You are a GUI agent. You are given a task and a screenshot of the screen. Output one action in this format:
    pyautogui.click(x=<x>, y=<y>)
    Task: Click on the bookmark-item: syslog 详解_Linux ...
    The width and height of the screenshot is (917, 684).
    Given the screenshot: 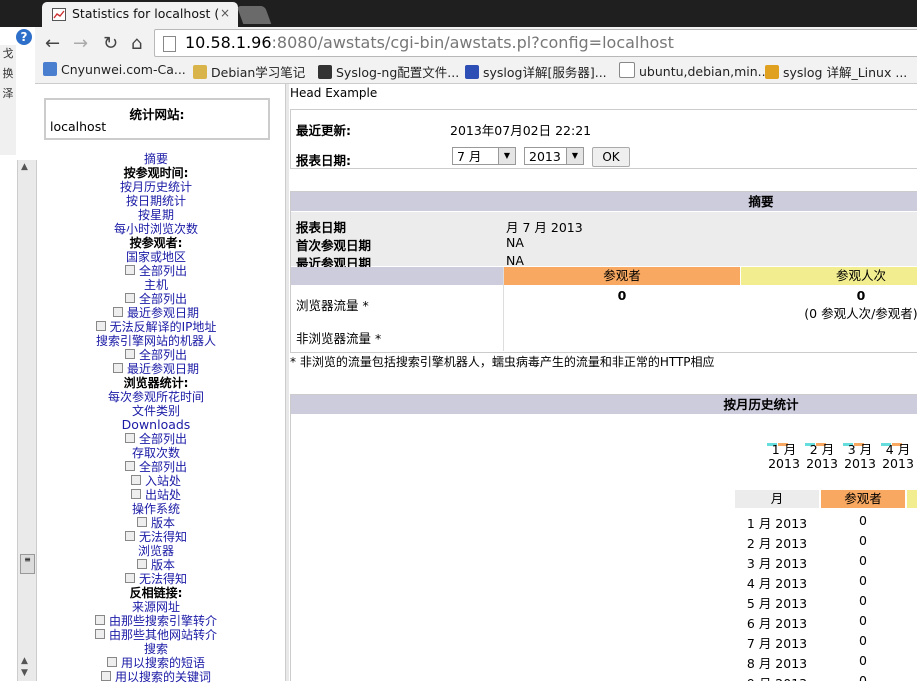 What is the action you would take?
    pyautogui.click(x=836, y=71)
    